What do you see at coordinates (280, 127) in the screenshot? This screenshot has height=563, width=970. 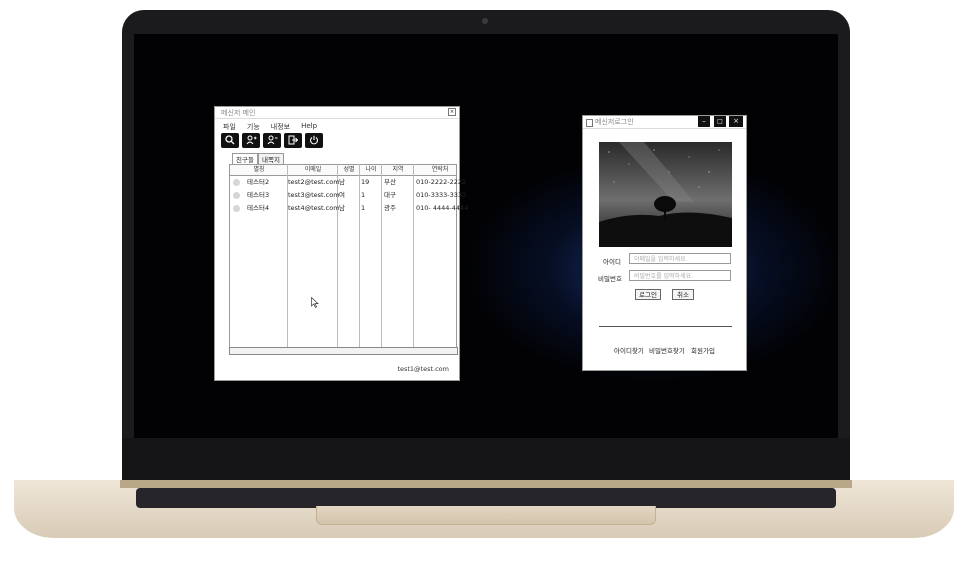 I see `menu-my-info: 내정보` at bounding box center [280, 127].